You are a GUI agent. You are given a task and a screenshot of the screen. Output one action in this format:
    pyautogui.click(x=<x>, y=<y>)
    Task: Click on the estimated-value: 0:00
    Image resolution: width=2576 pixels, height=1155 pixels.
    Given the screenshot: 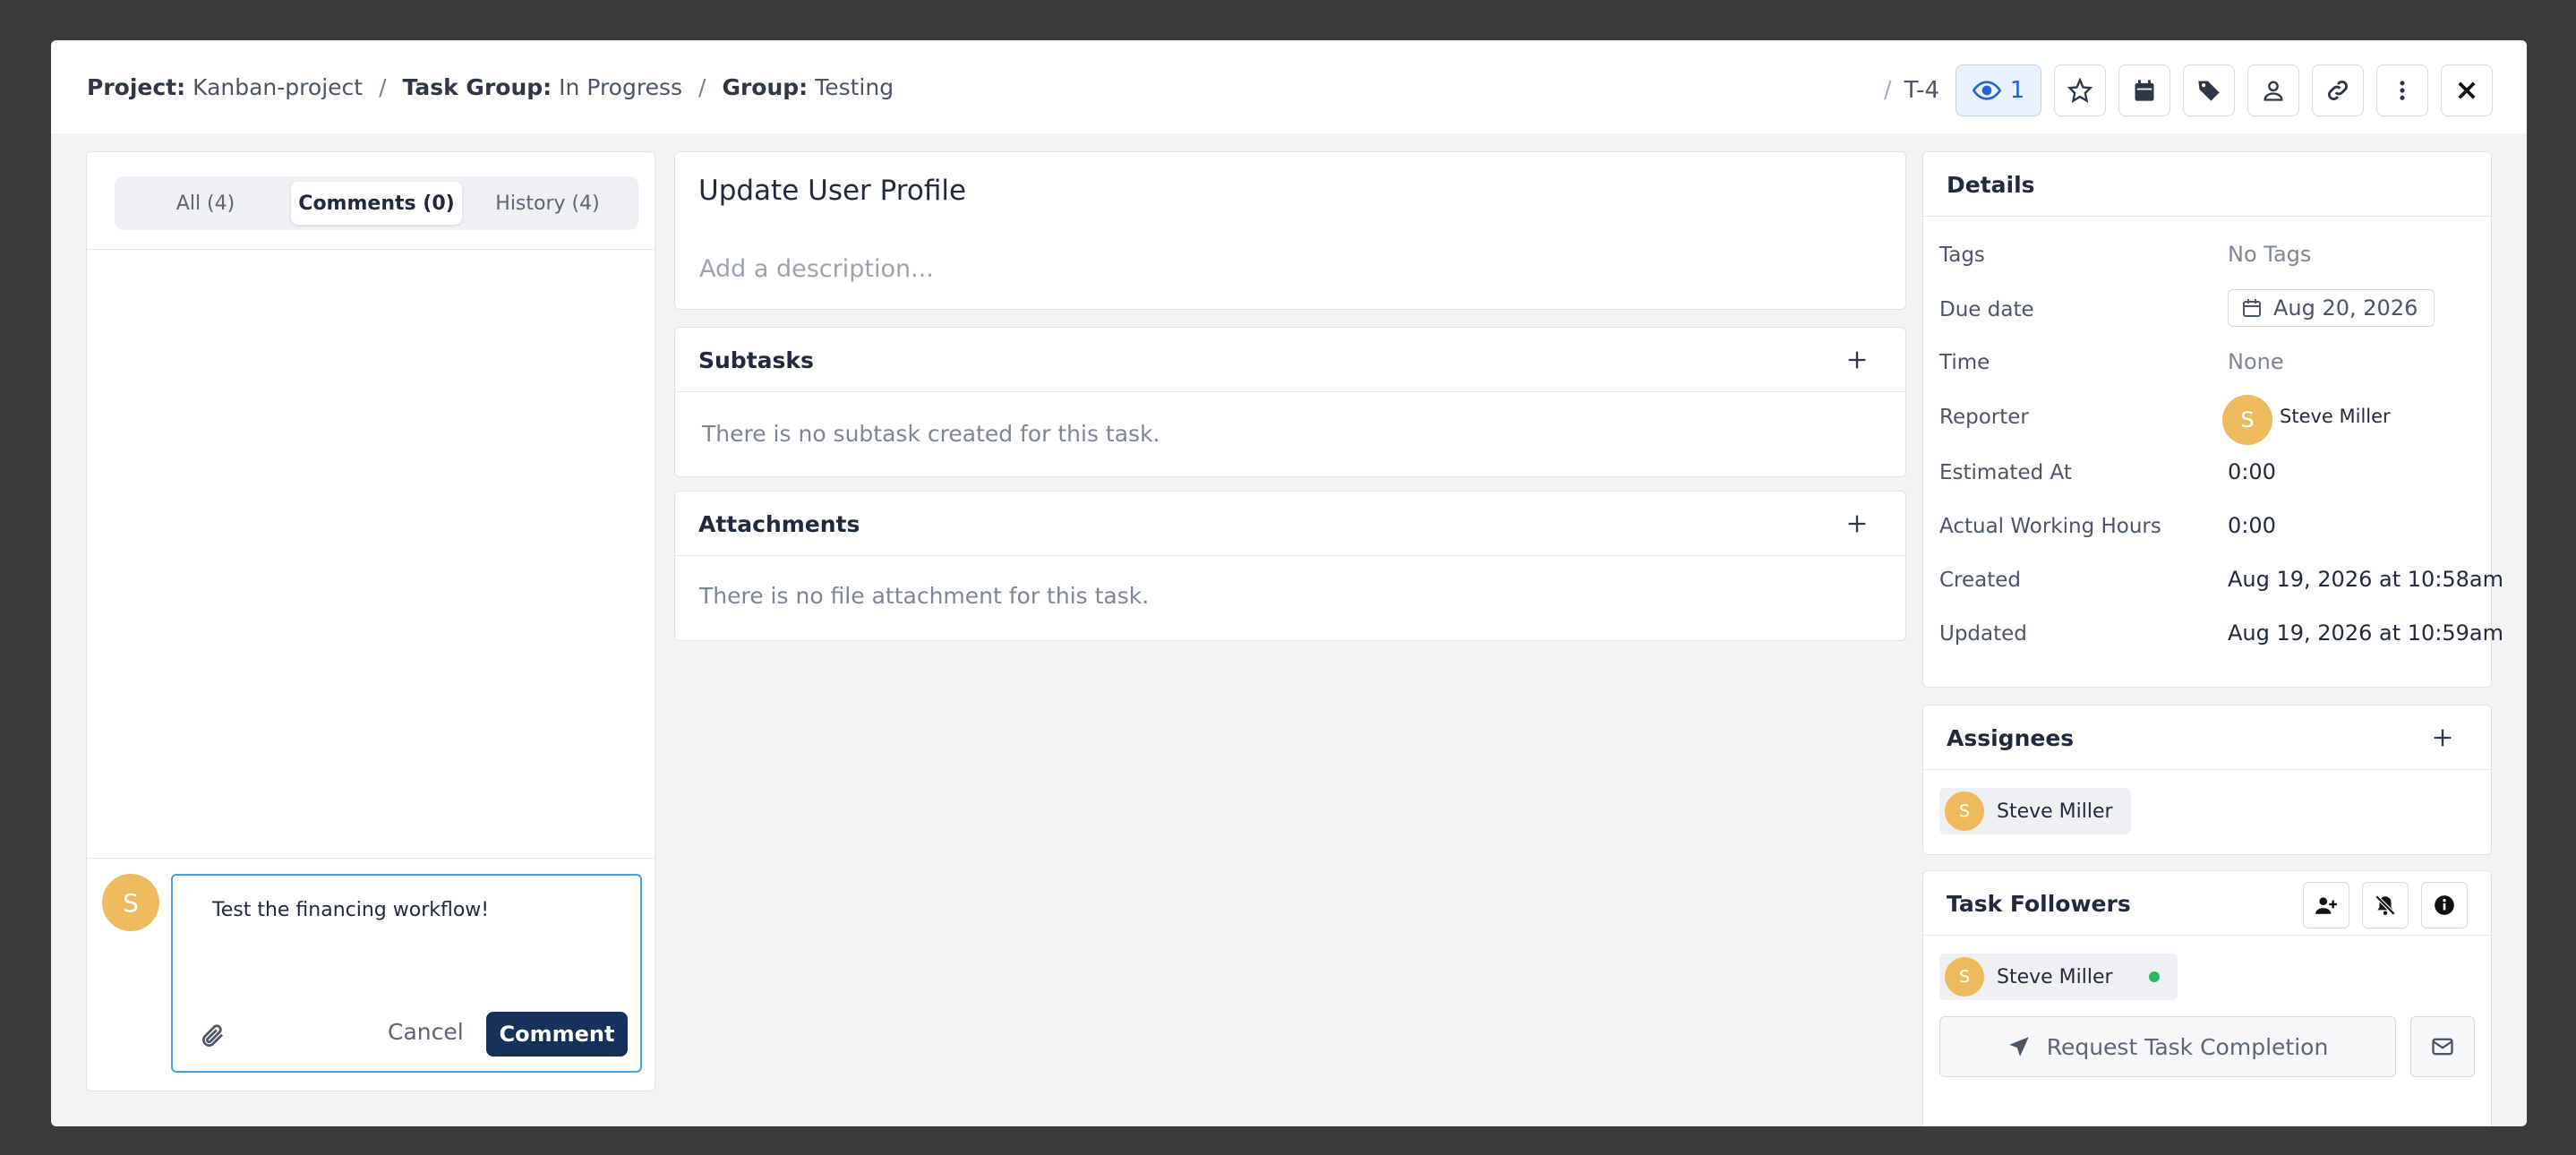 What is the action you would take?
    pyautogui.click(x=2252, y=471)
    